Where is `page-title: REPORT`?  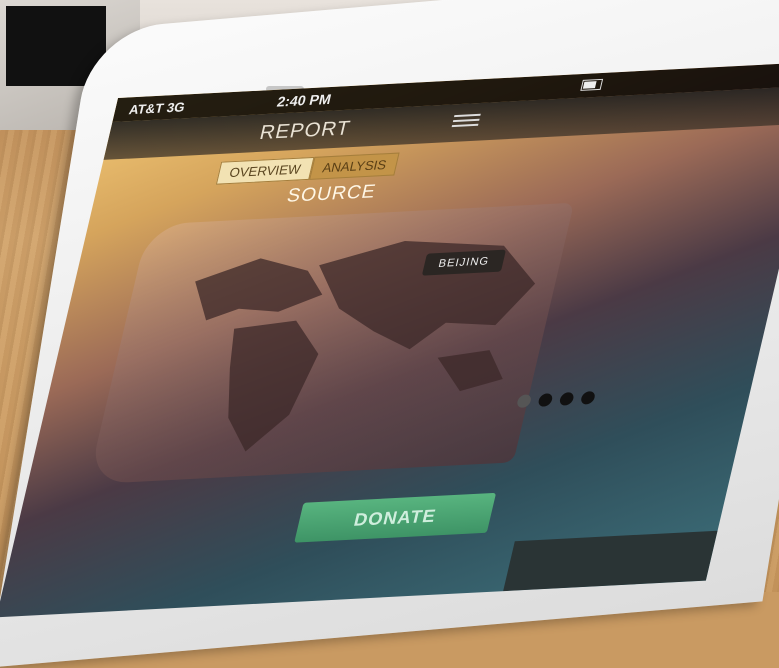
page-title: REPORT is located at coordinates (305, 131).